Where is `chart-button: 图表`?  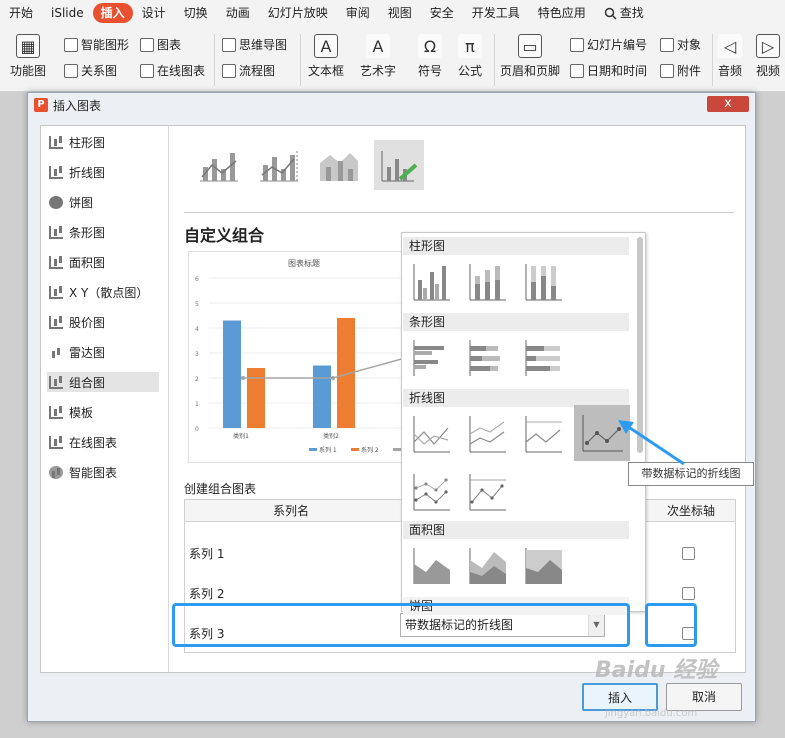 chart-button: 图表 is located at coordinates (160, 44).